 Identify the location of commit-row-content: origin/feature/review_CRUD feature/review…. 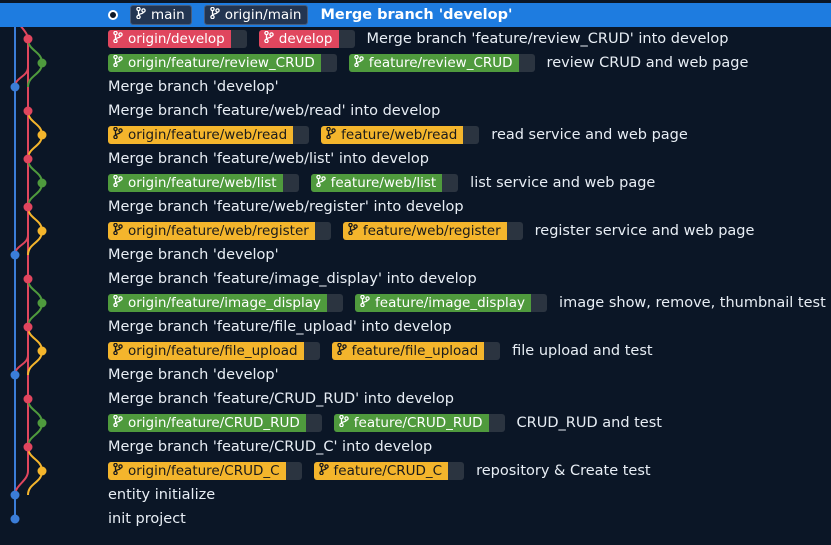
(428, 63).